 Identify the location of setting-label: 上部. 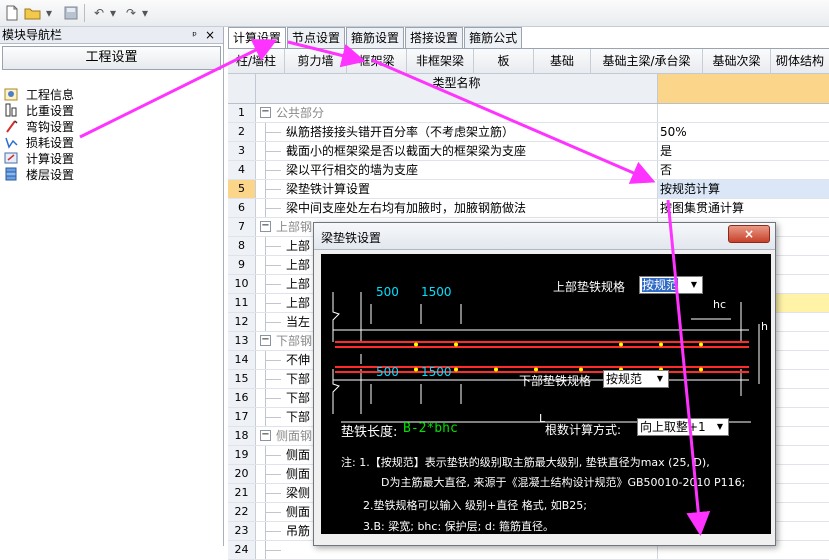
(298, 284).